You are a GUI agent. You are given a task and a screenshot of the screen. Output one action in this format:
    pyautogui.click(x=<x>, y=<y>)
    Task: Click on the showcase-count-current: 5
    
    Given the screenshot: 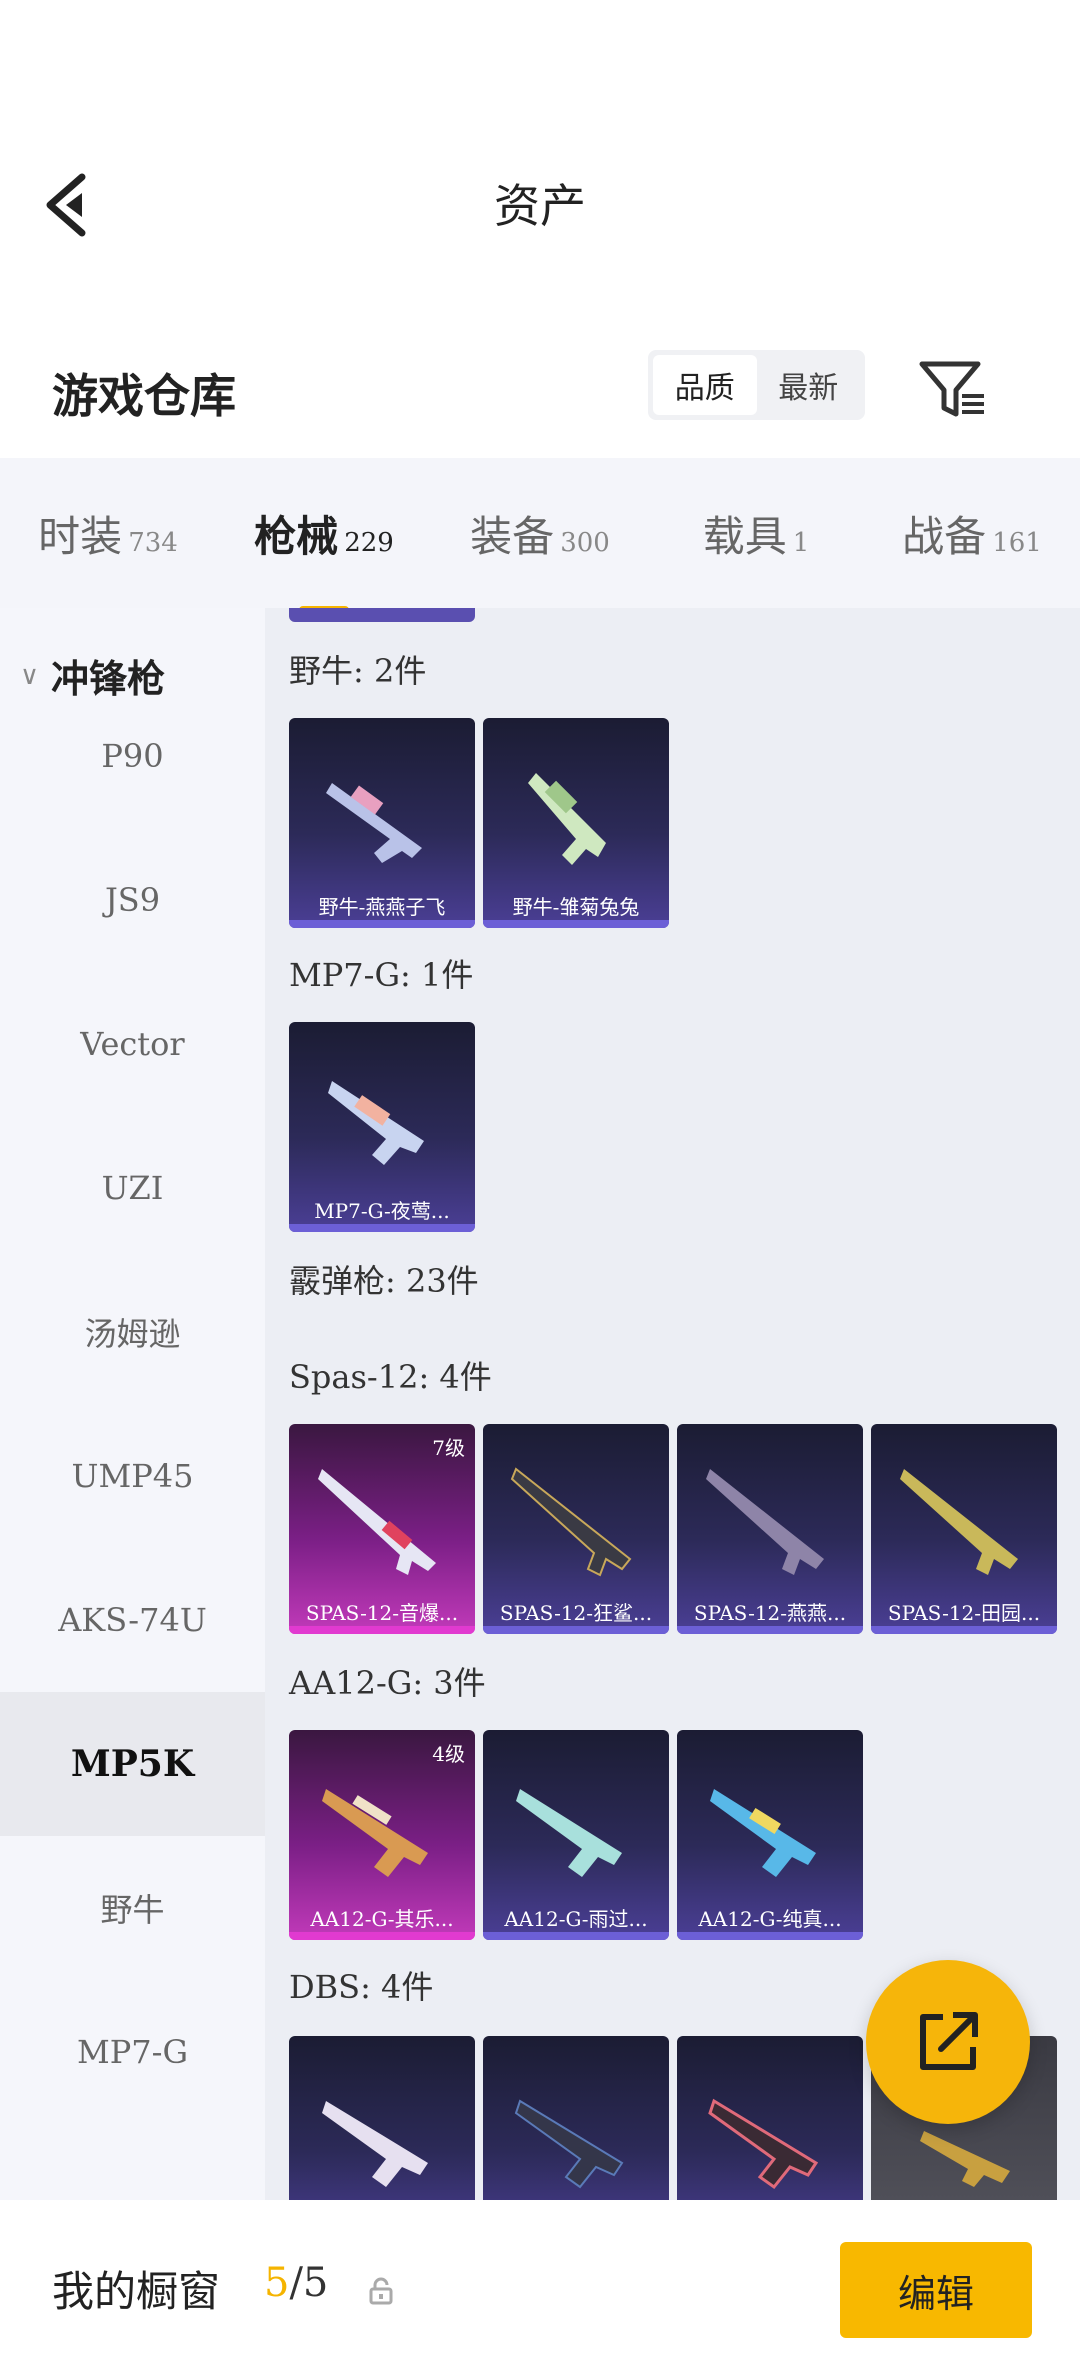 What is the action you would take?
    pyautogui.click(x=277, y=2283)
    